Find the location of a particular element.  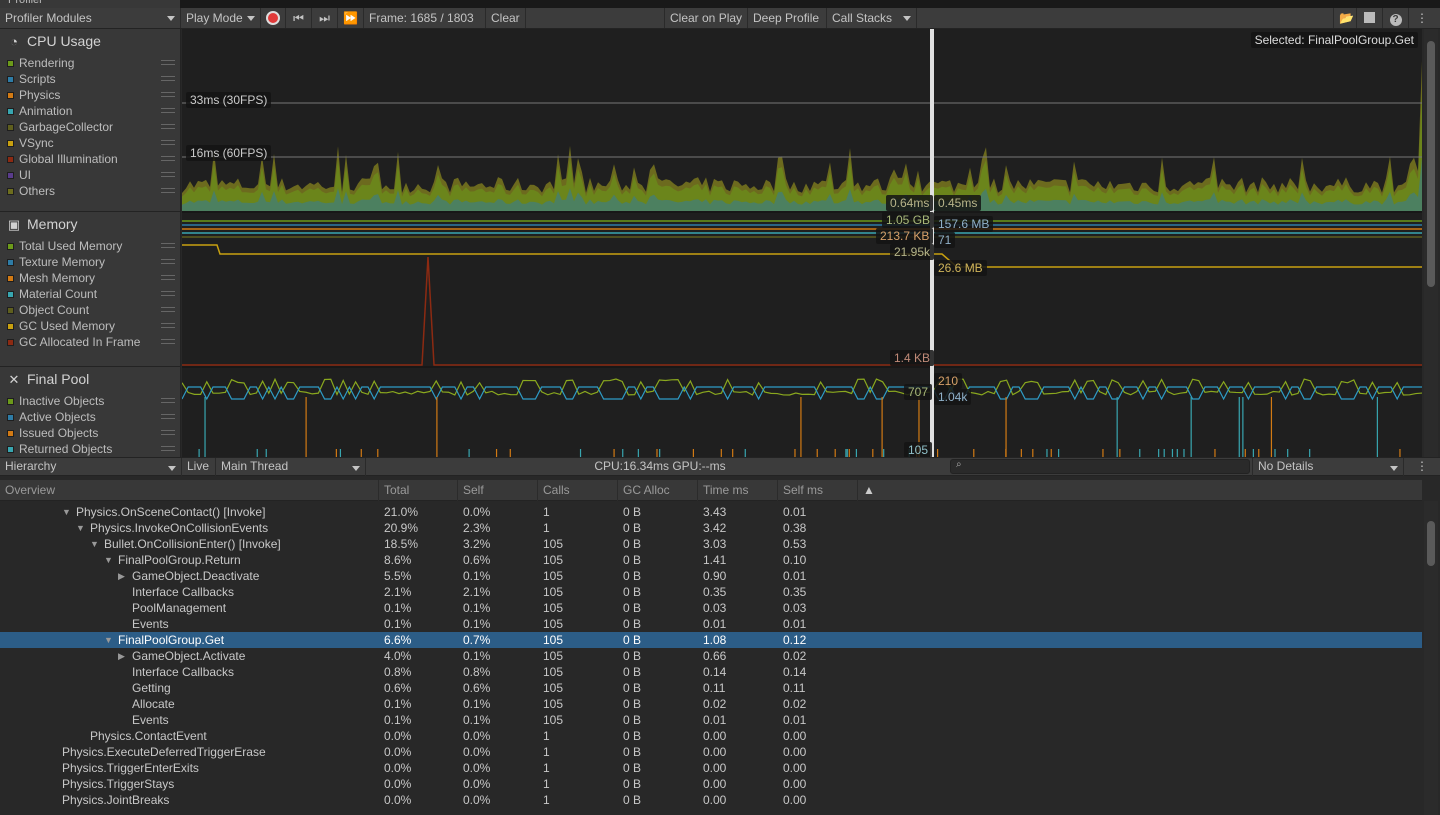

tree-scrollbar is located at coordinates (1431, 658).